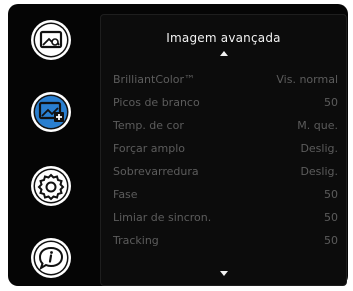 The image size is (353, 291). What do you see at coordinates (223, 53) in the screenshot?
I see `scroll-up-arrow-icon` at bounding box center [223, 53].